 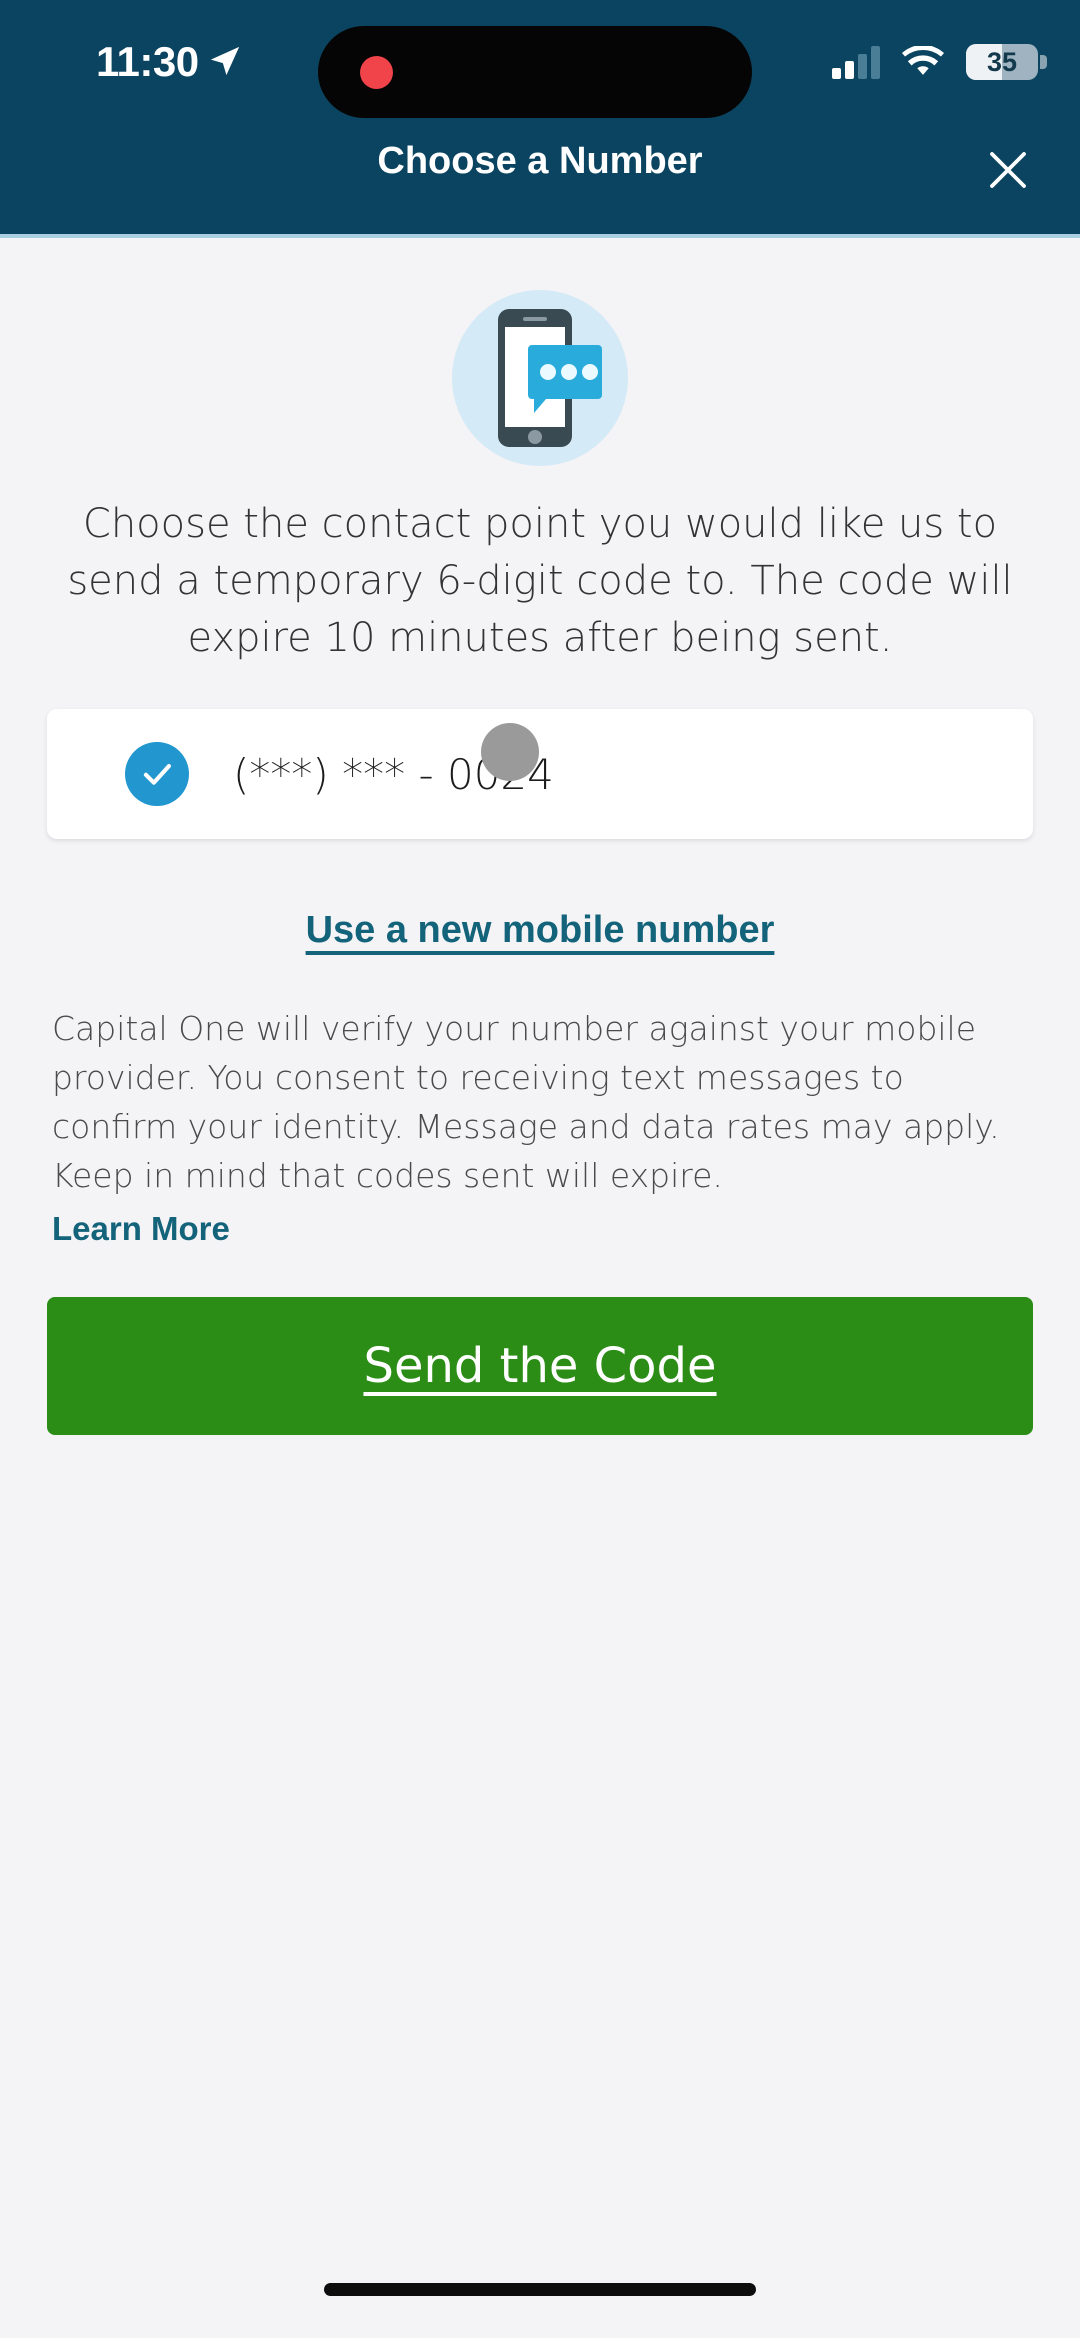 What do you see at coordinates (550, 378) in the screenshot?
I see `phone-sms-message-icon` at bounding box center [550, 378].